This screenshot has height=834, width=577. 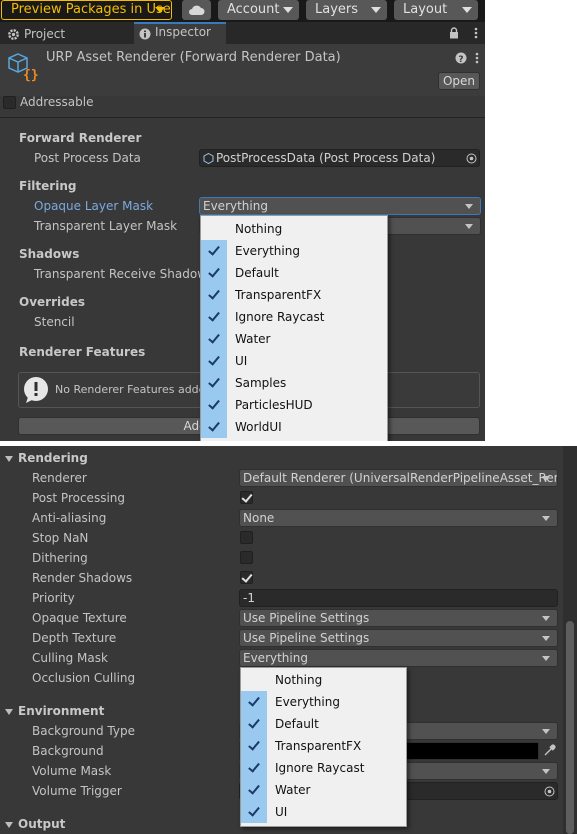 What do you see at coordinates (398, 658) in the screenshot?
I see `culling-mask-dropdown: Everything` at bounding box center [398, 658].